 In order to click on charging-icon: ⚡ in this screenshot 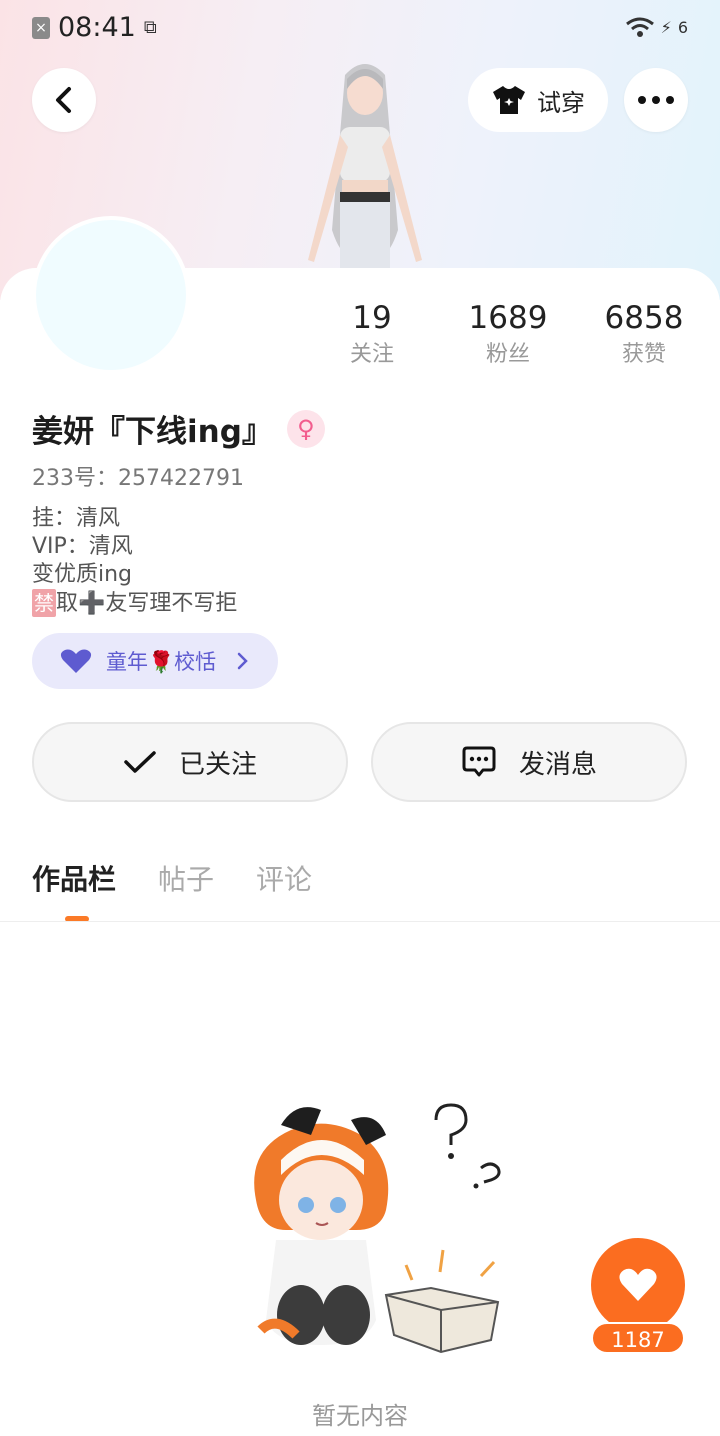, I will do `click(666, 27)`.